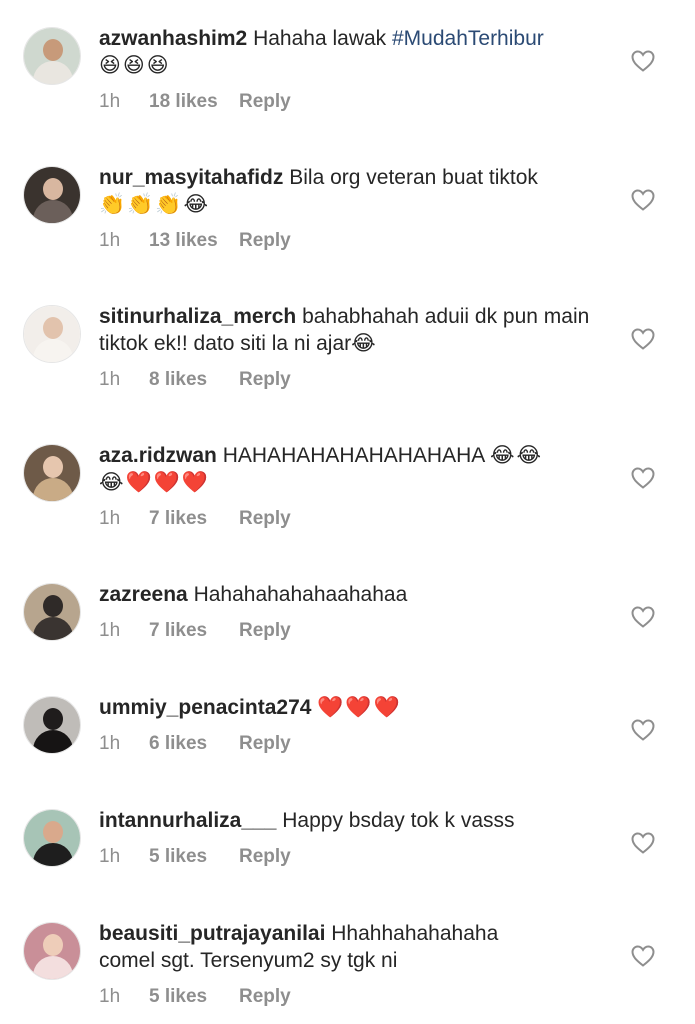 The width and height of the screenshot is (695, 1024). I want to click on comment-meta: 1h 6 likes Reply, so click(195, 744).